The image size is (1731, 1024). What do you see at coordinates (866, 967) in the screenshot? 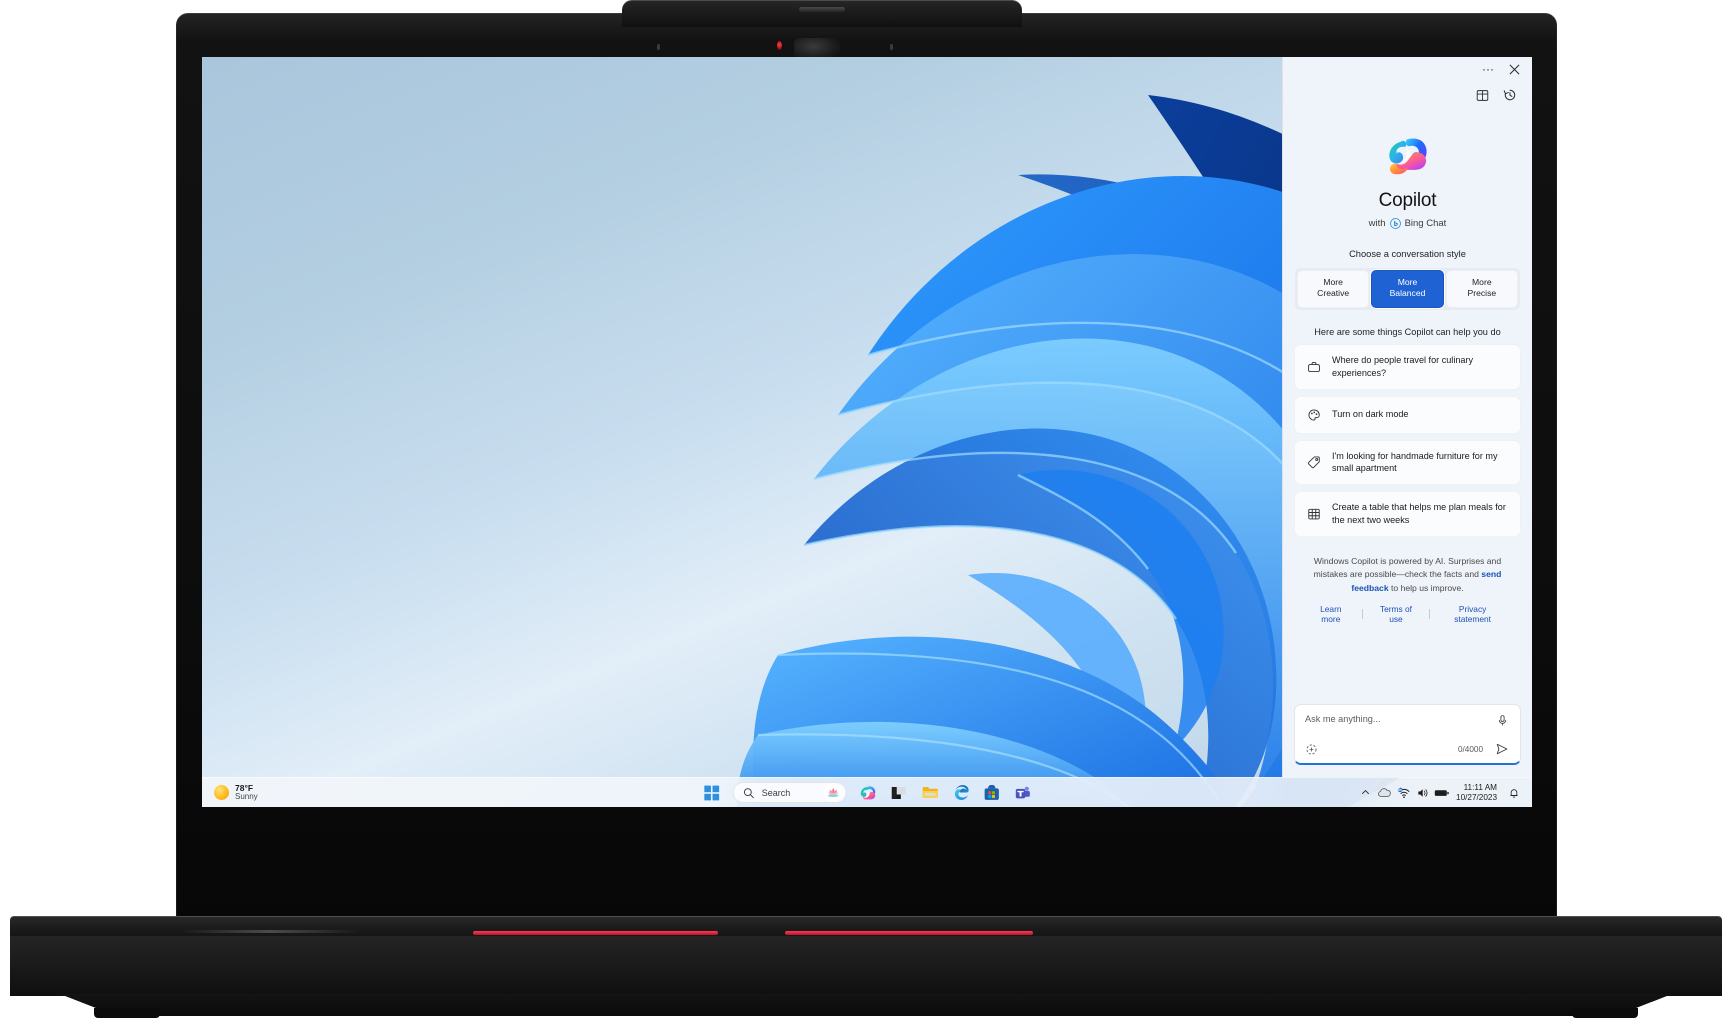
I see `laptop-base` at bounding box center [866, 967].